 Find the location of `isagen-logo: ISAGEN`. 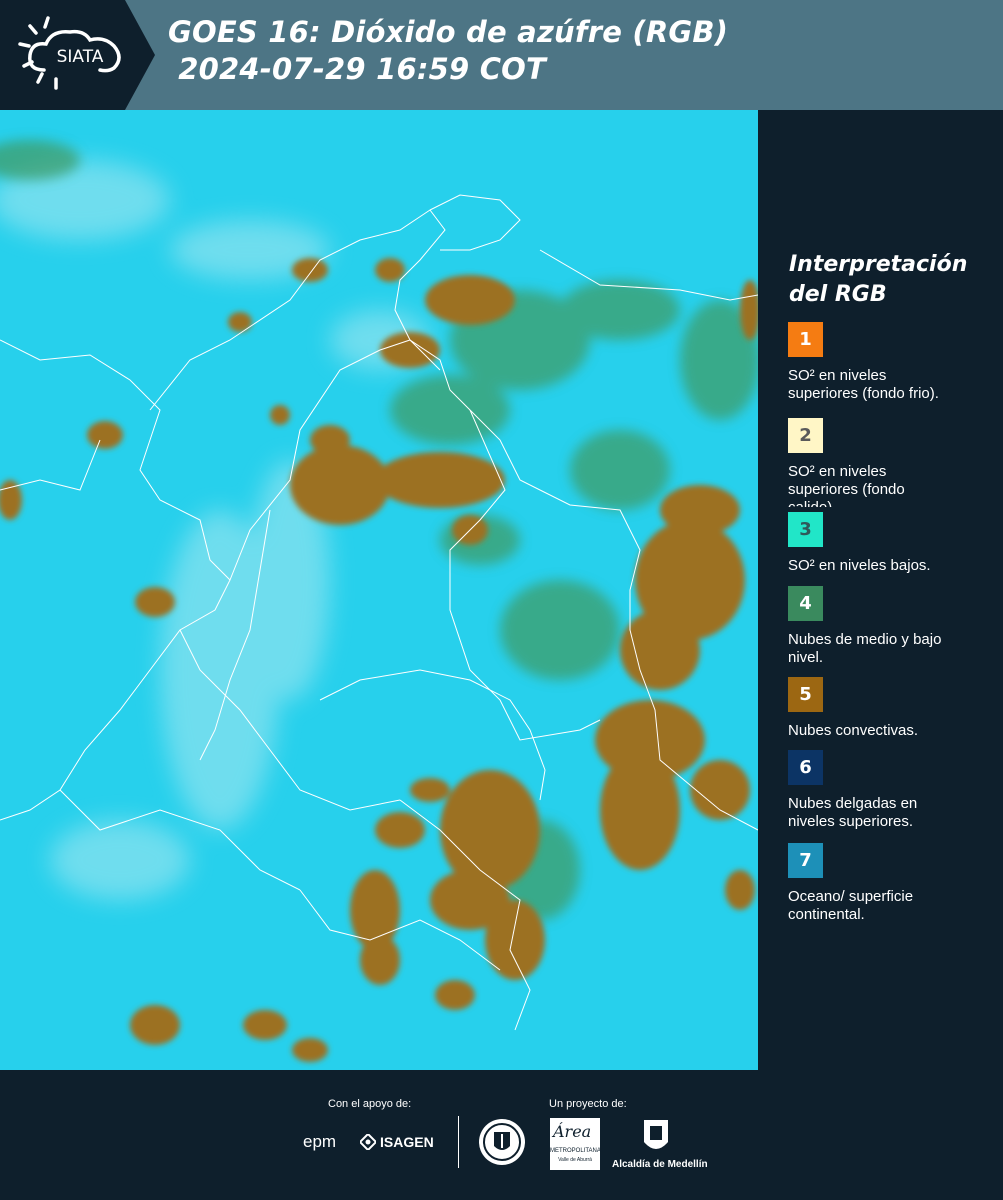

isagen-logo: ISAGEN is located at coordinates (407, 1142).